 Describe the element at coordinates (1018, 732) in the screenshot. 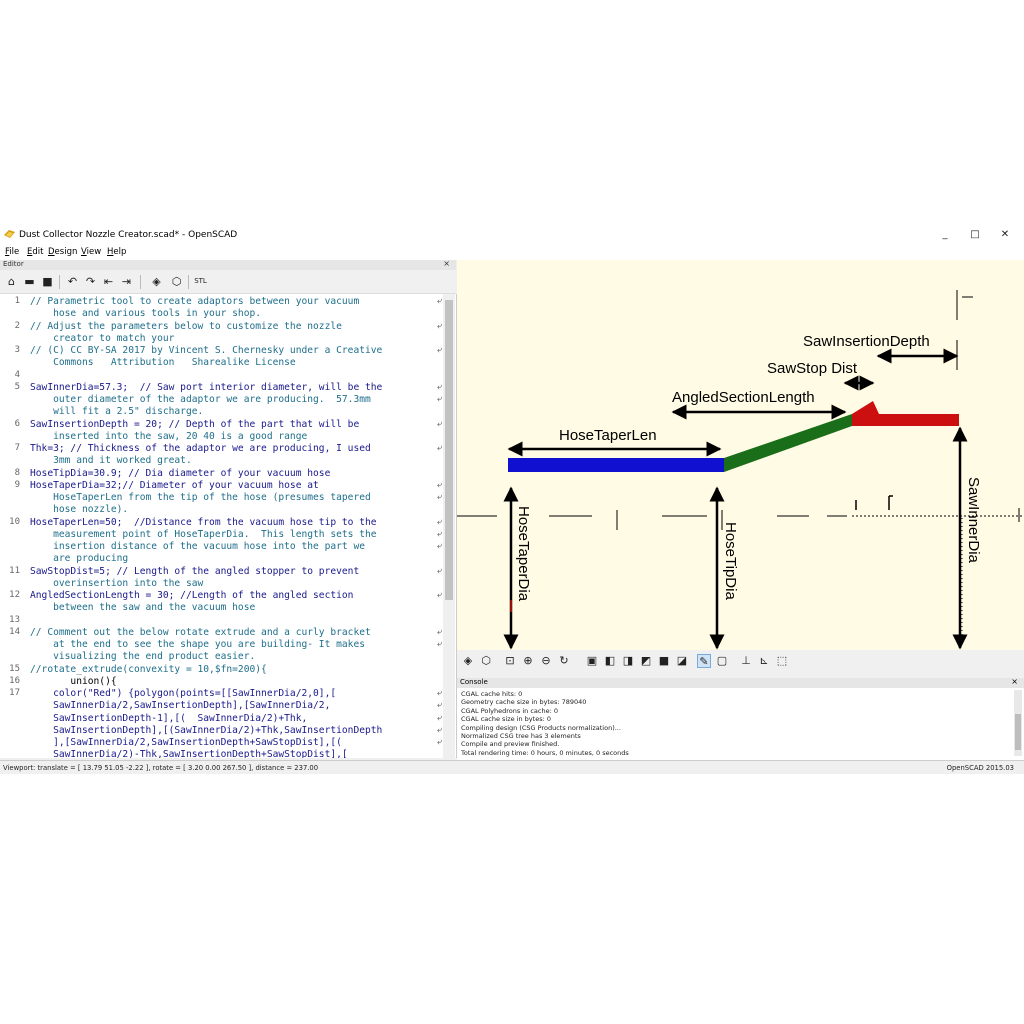

I see `console-scrollbar-thumb` at that location.